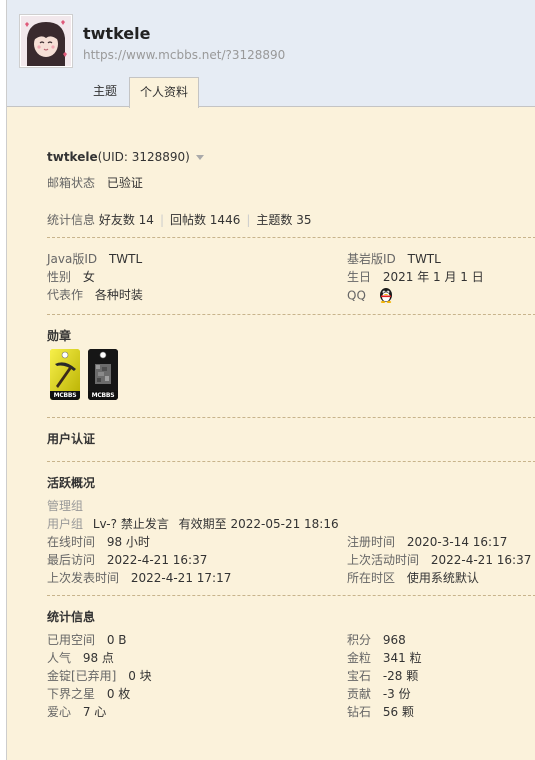 This screenshot has height=760, width=535. I want to click on stat-label: 下界之星, so click(71, 694).